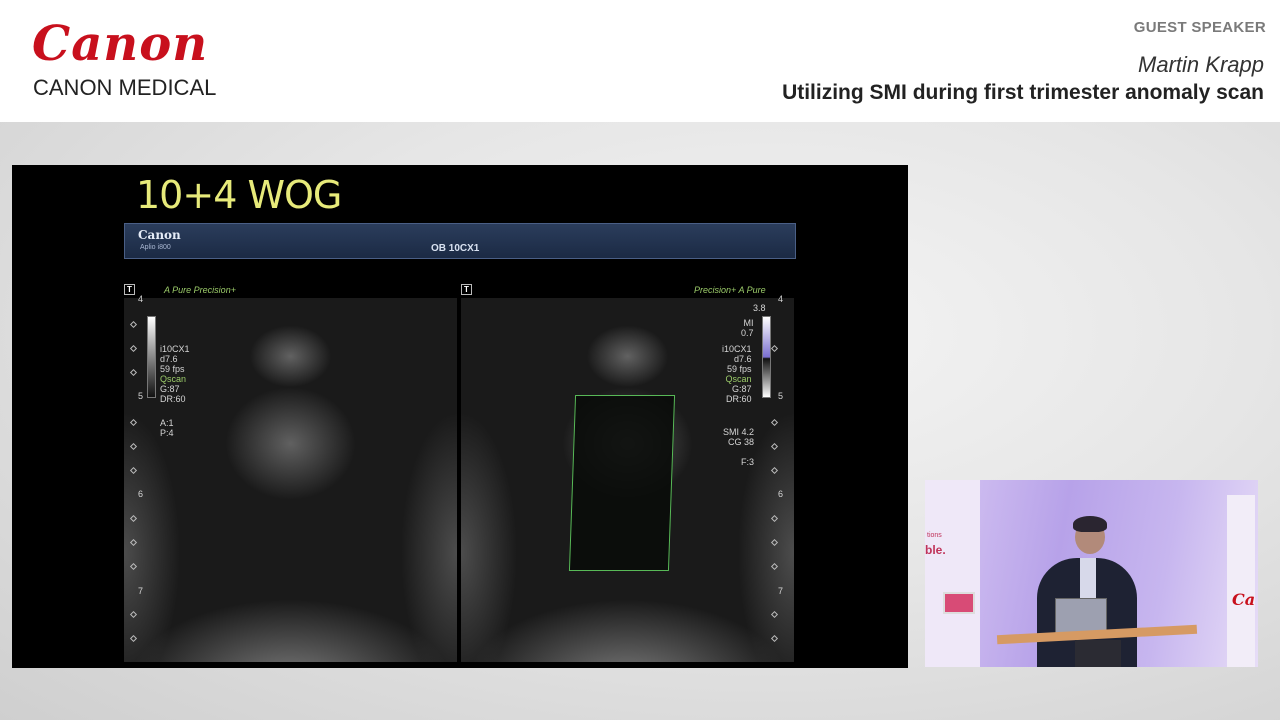 Image resolution: width=1280 pixels, height=720 pixels. Describe the element at coordinates (159, 235) in the screenshot. I see `ultrasound-brand: Canon` at that location.